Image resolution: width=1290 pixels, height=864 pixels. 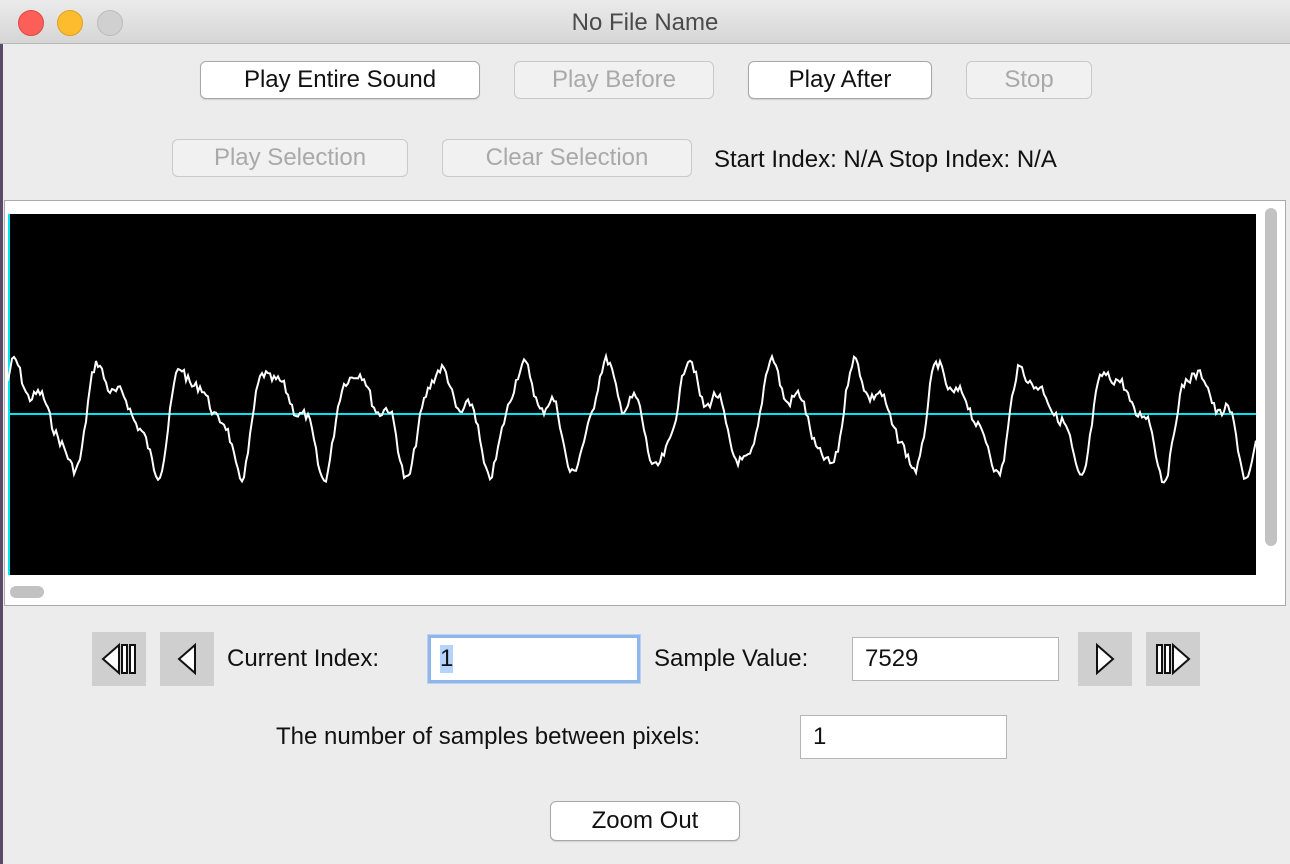 I want to click on sample-value-label: Sample Value:, so click(x=731, y=658).